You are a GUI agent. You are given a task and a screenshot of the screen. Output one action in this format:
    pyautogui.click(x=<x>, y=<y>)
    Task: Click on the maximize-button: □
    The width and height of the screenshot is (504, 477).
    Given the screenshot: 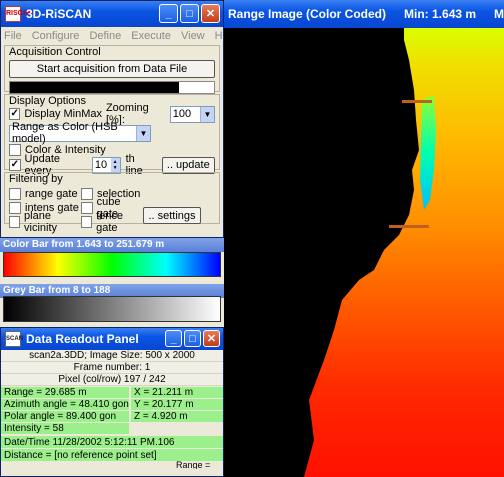 What is the action you would take?
    pyautogui.click(x=189, y=13)
    